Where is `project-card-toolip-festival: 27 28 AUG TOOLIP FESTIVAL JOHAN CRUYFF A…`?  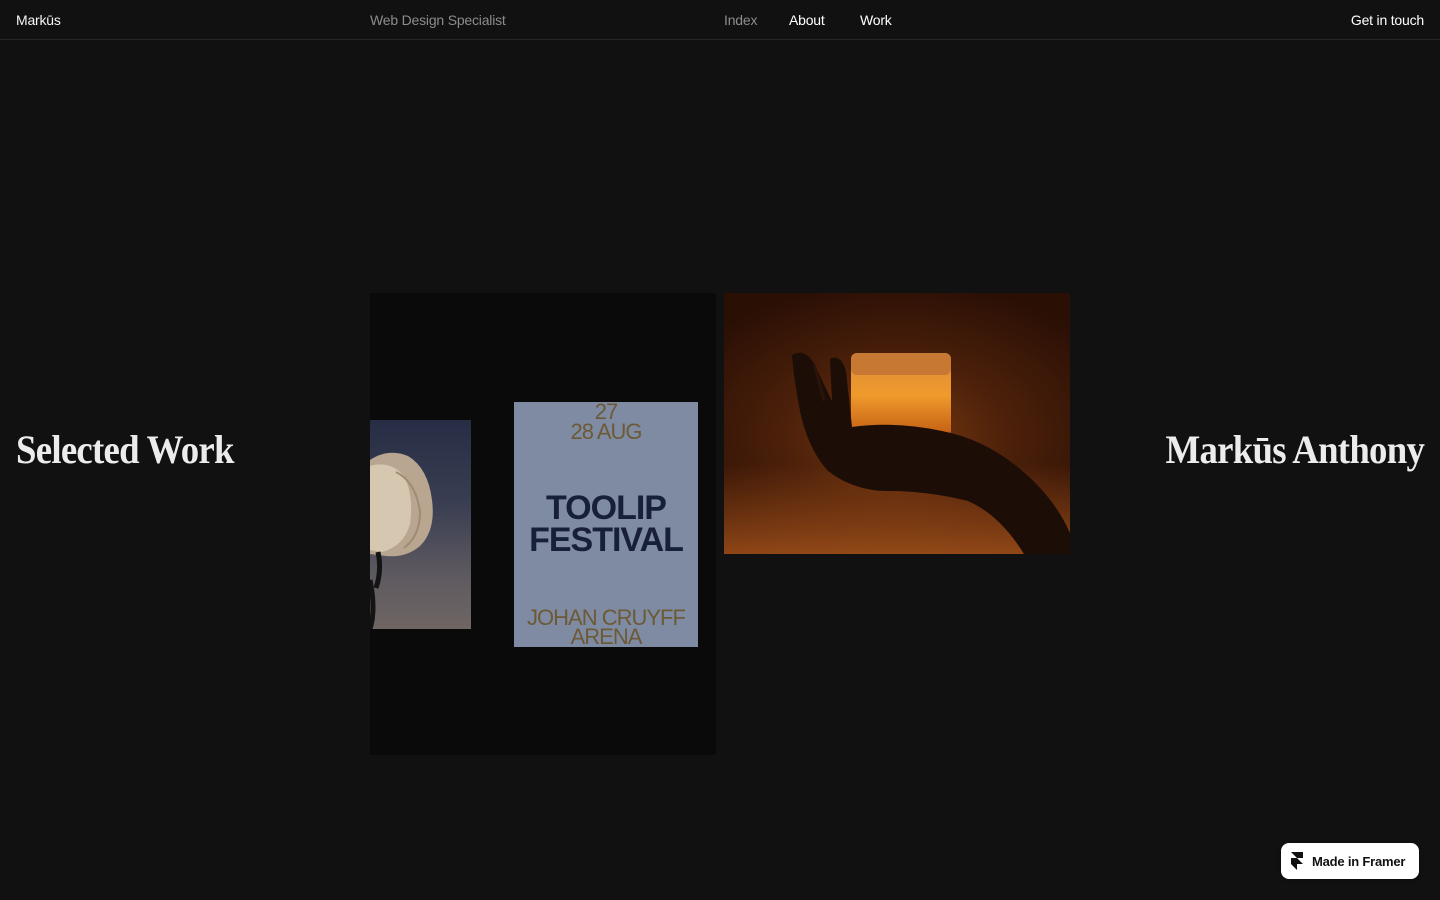 project-card-toolip-festival: 27 28 AUG TOOLIP FESTIVAL JOHAN CRUYFF A… is located at coordinates (543, 524).